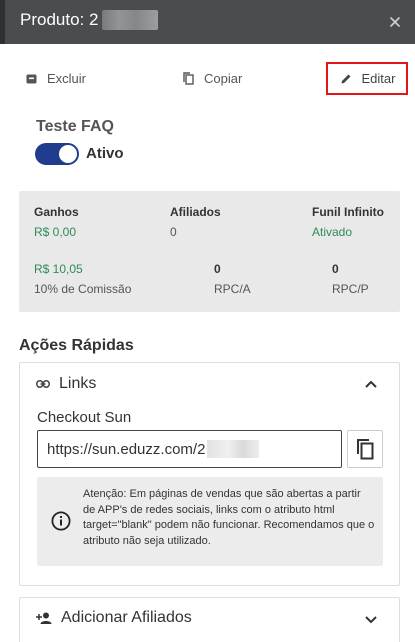 The image size is (415, 642). What do you see at coordinates (59, 19) in the screenshot?
I see `modal-title-text: Produto: 2` at bounding box center [59, 19].